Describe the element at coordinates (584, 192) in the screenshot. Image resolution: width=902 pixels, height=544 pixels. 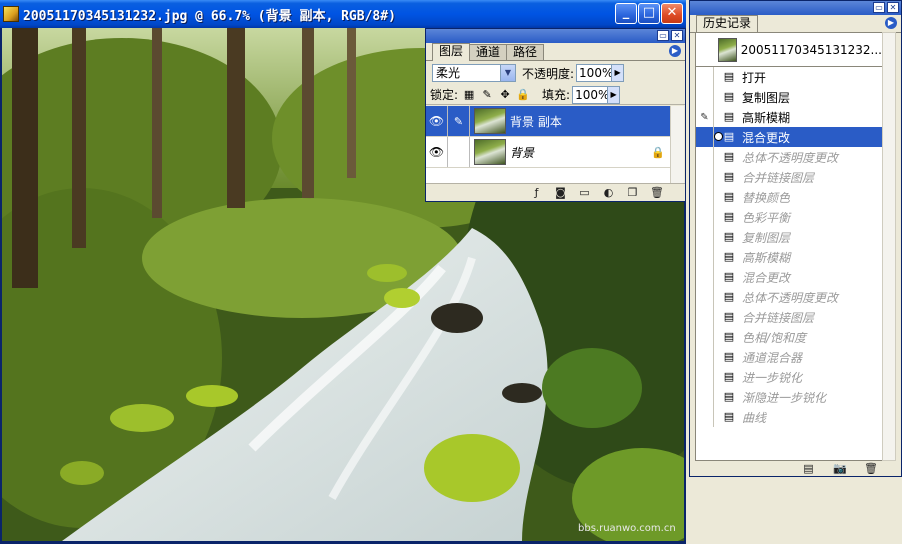
I see `new-group-icon: ▭` at that location.